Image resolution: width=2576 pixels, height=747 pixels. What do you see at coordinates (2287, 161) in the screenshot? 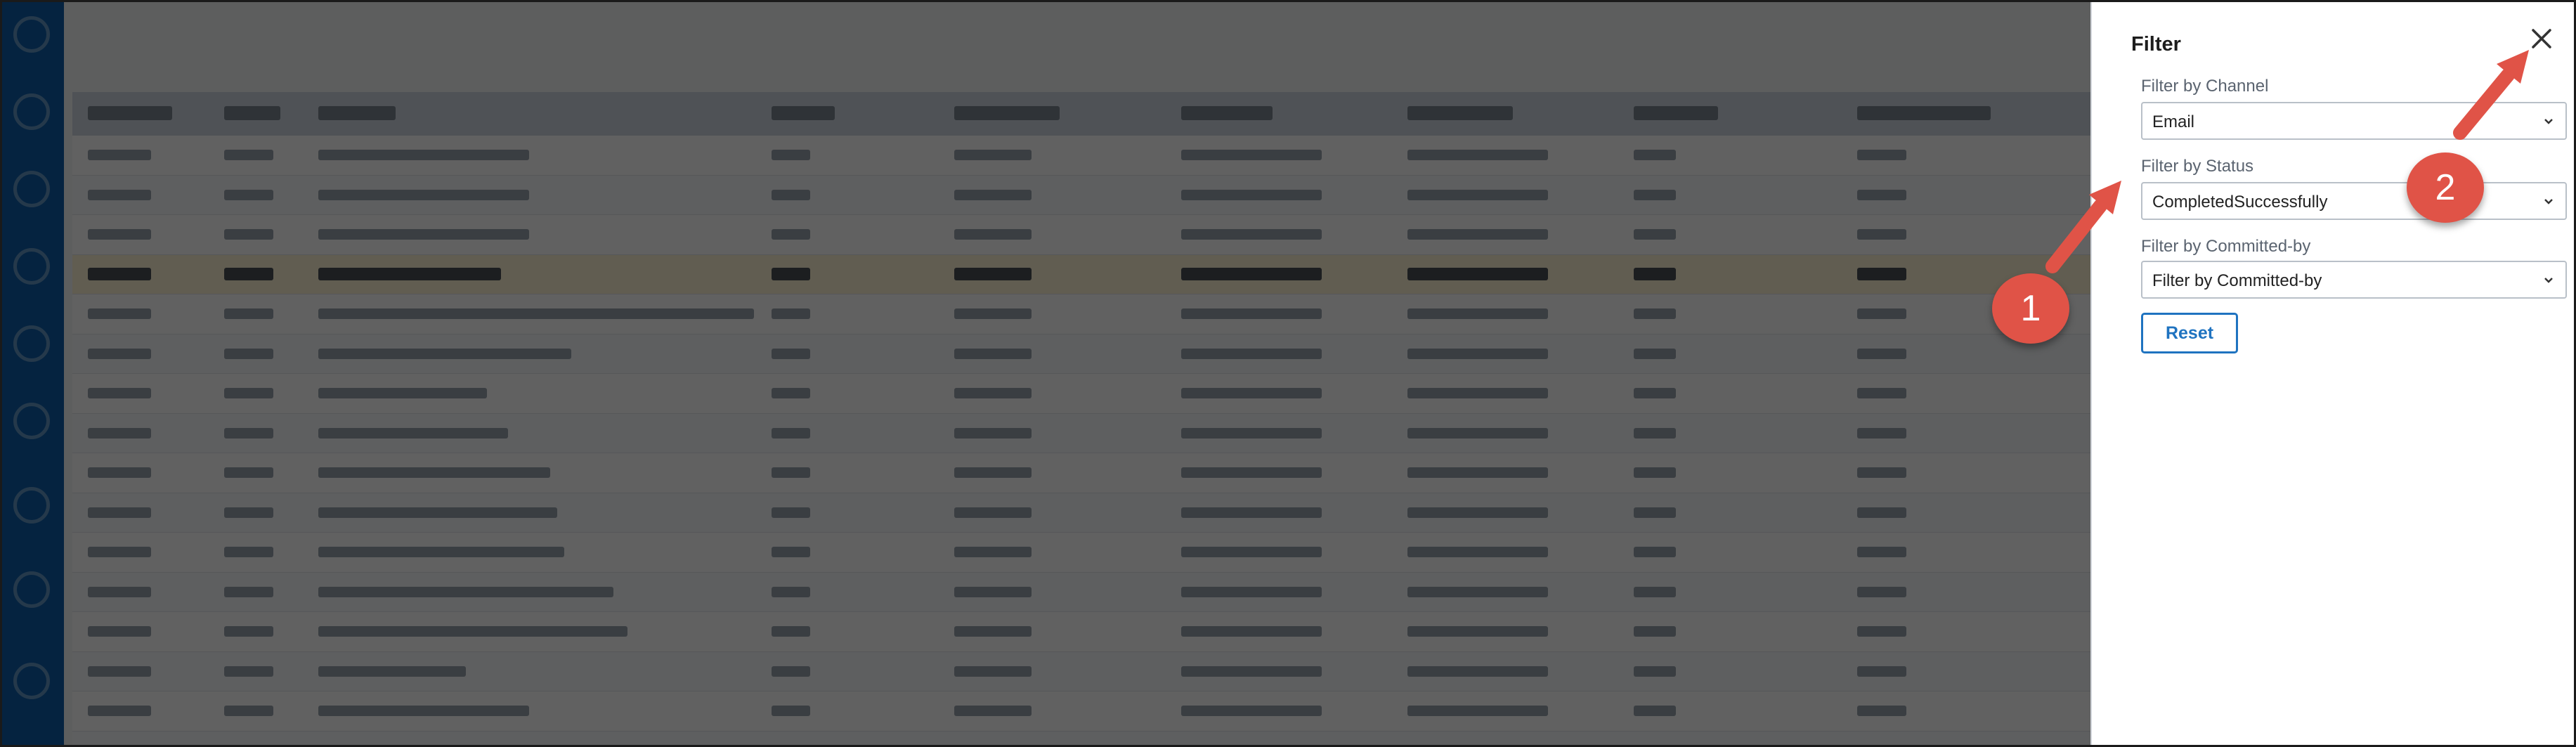
I see `annotation-arrows` at bounding box center [2287, 161].